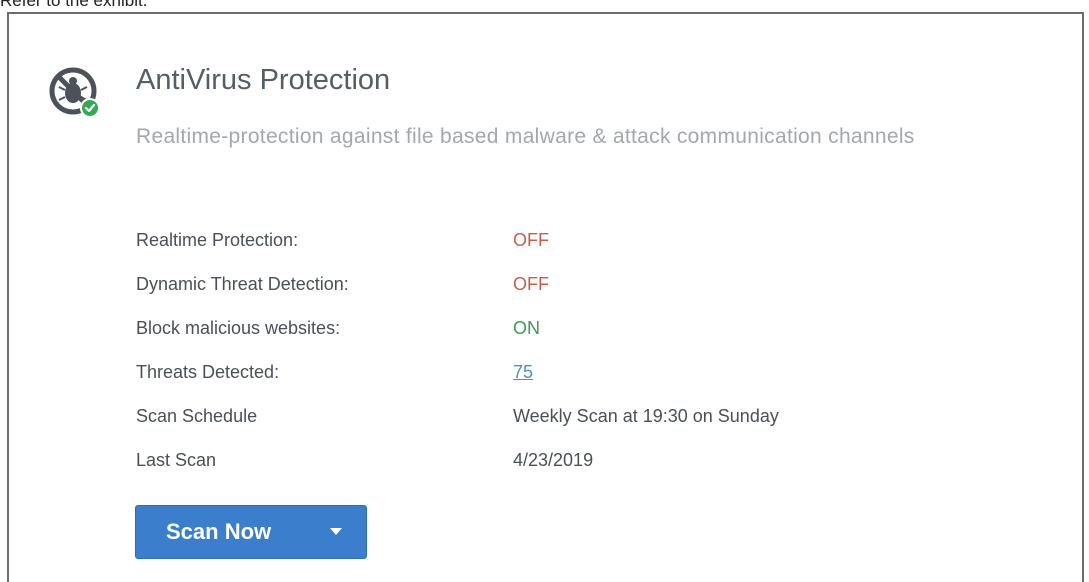 Image resolution: width=1089 pixels, height=582 pixels. I want to click on status-label: Realtime Protection:, so click(217, 240).